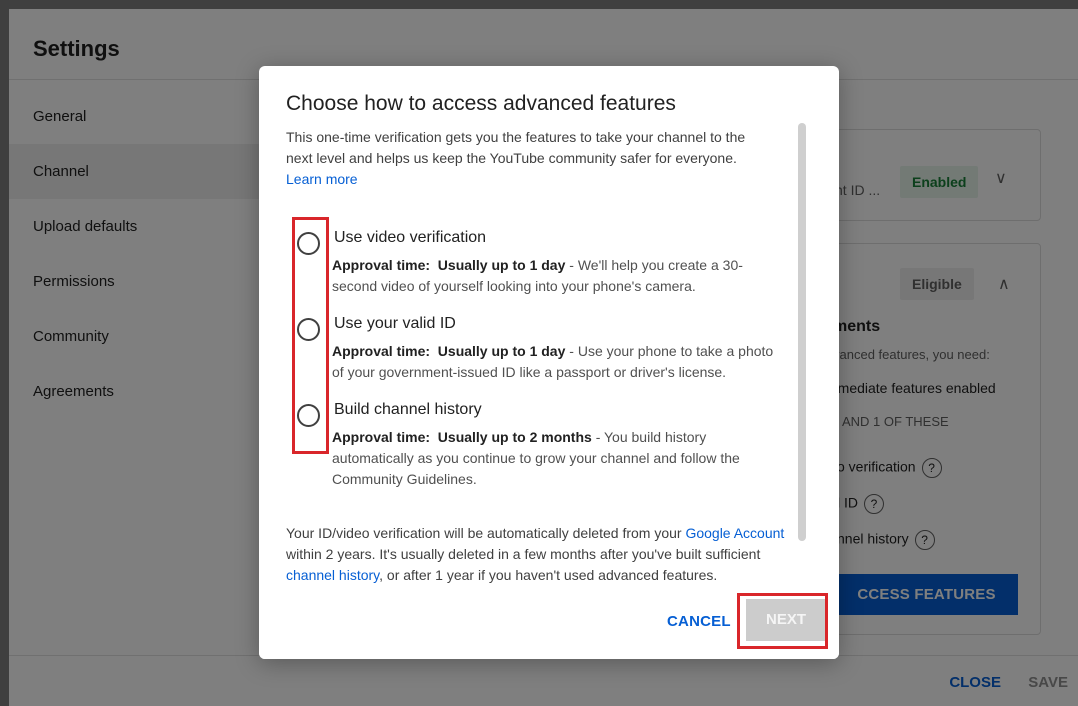  I want to click on cancel-button: CANCEL, so click(699, 621).